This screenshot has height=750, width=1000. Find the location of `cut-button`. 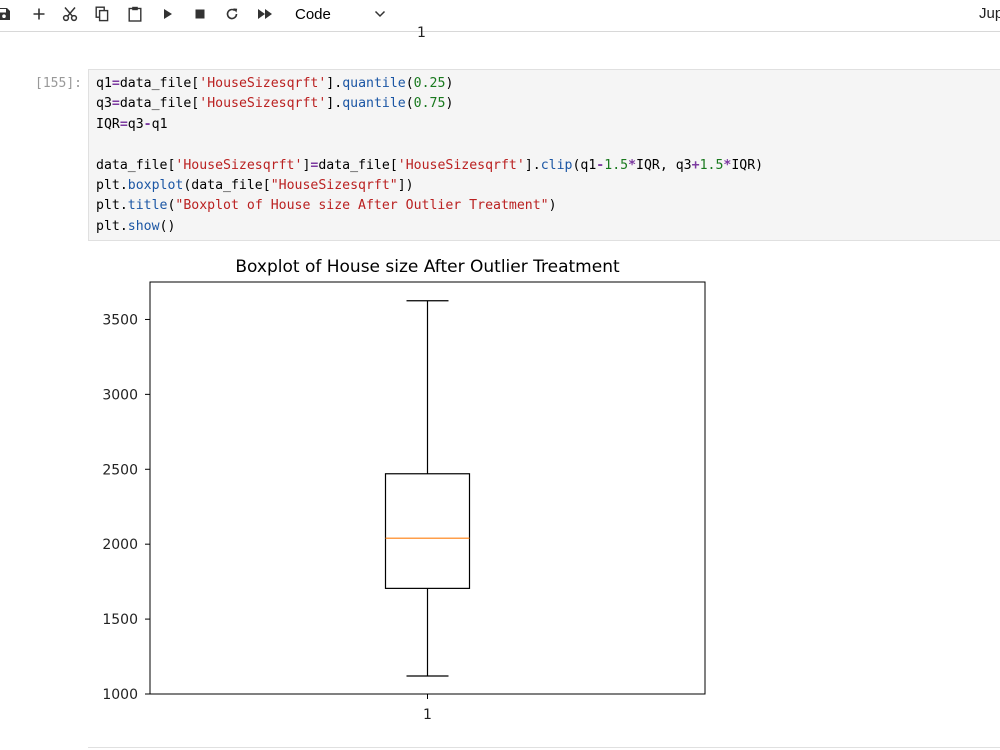

cut-button is located at coordinates (70, 14).